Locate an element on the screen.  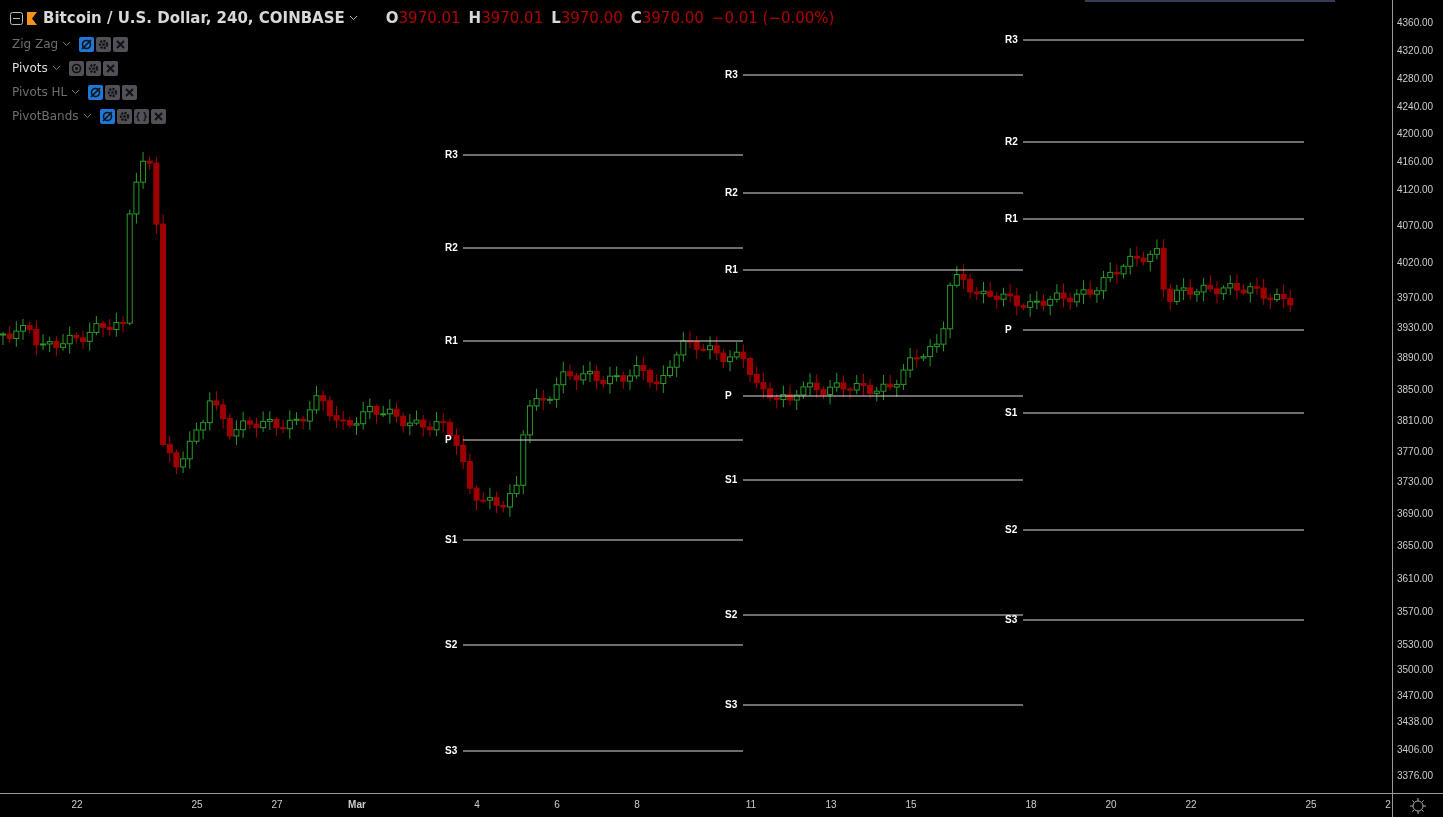
price-tick: 4070.00 is located at coordinates (1415, 226).